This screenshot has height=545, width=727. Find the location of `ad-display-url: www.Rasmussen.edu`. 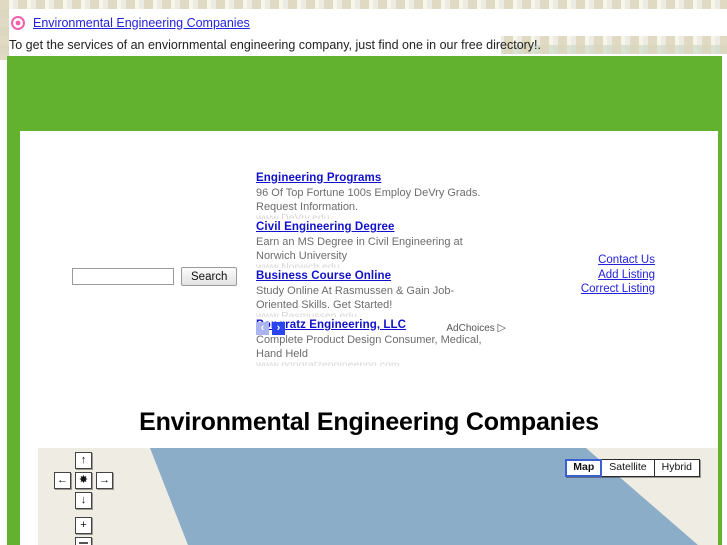

ad-display-url: www.Rasmussen.edu is located at coordinates (381, 314).